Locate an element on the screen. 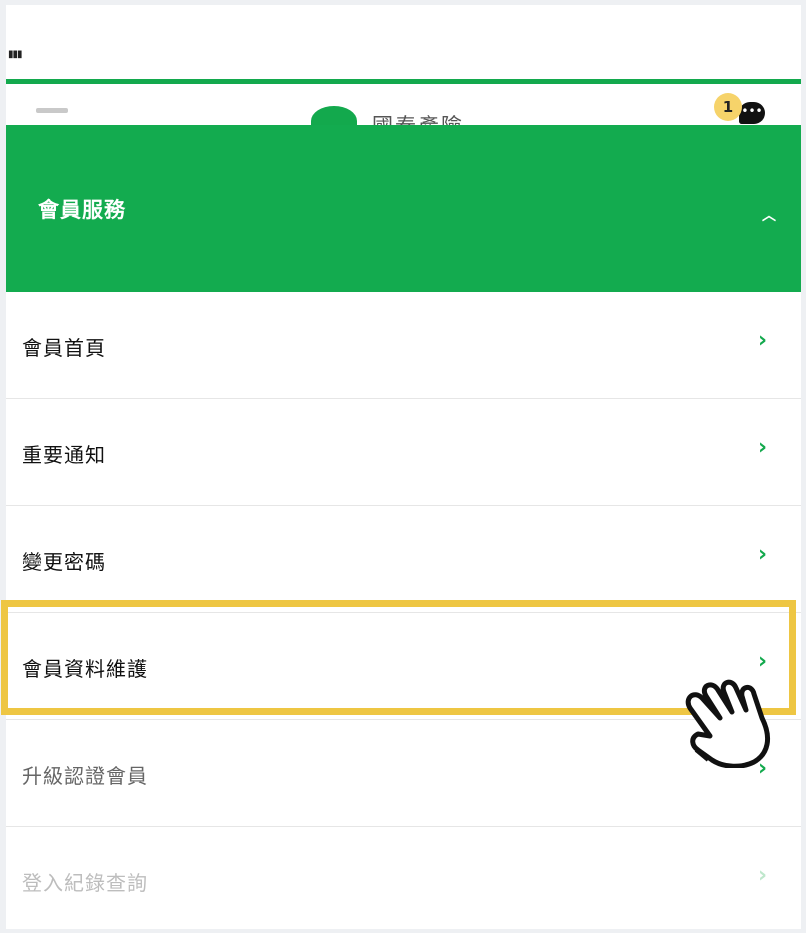 This screenshot has height=933, width=806. menu-item-label: 重要通知 is located at coordinates (64, 455).